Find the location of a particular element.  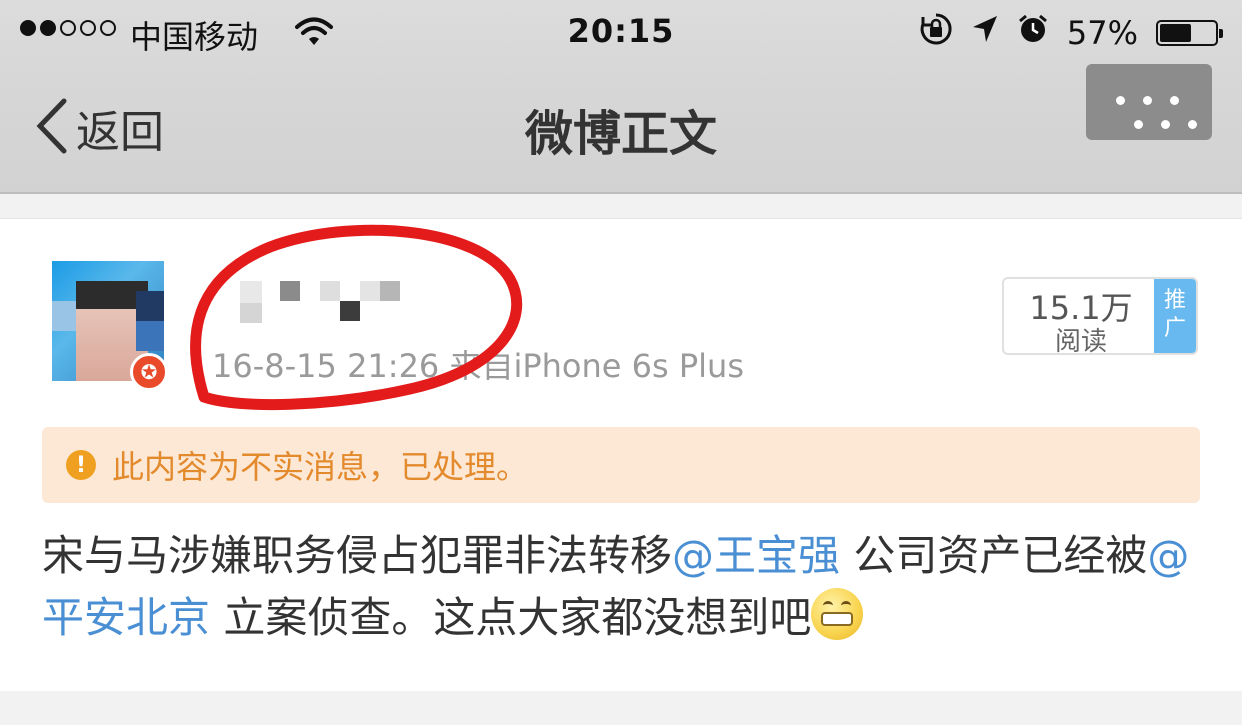

orientation-lock-icon is located at coordinates (936, 33).